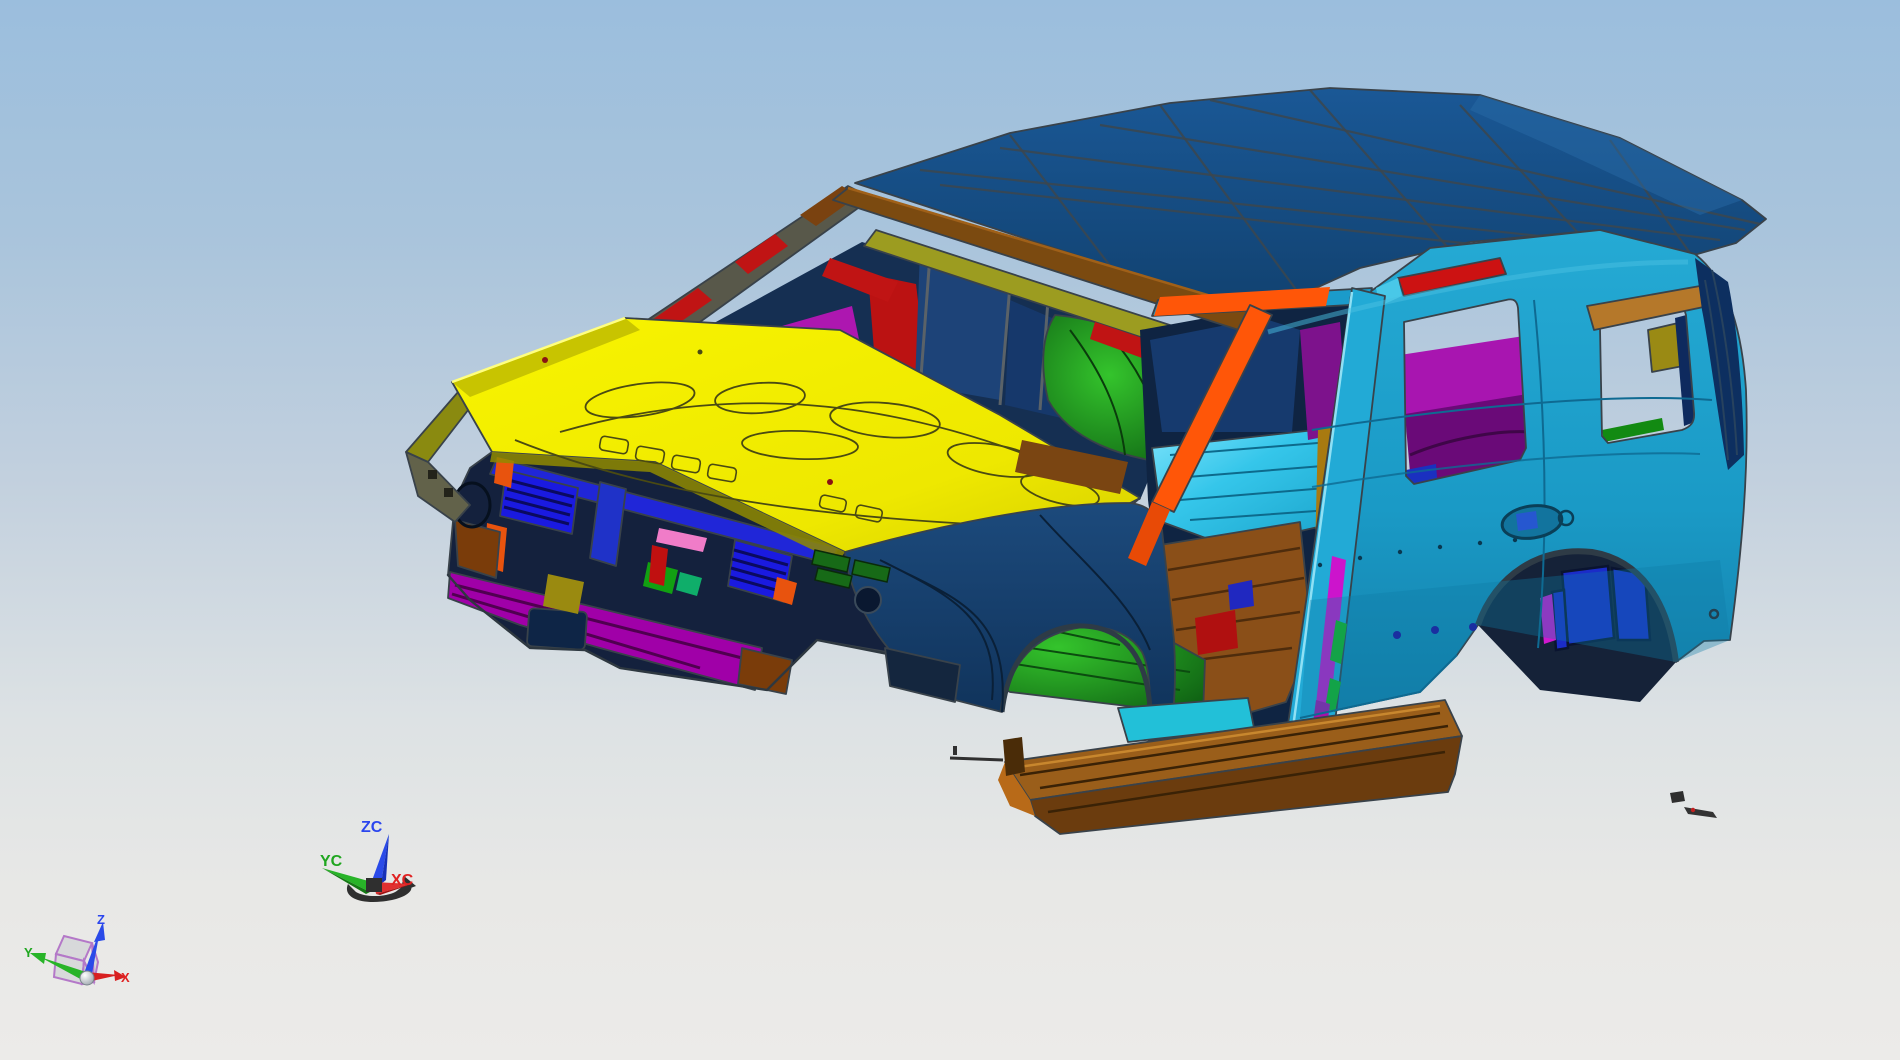 The width and height of the screenshot is (1900, 1060). What do you see at coordinates (1693, 810) in the screenshot?
I see `loose-part-red-dot` at bounding box center [1693, 810].